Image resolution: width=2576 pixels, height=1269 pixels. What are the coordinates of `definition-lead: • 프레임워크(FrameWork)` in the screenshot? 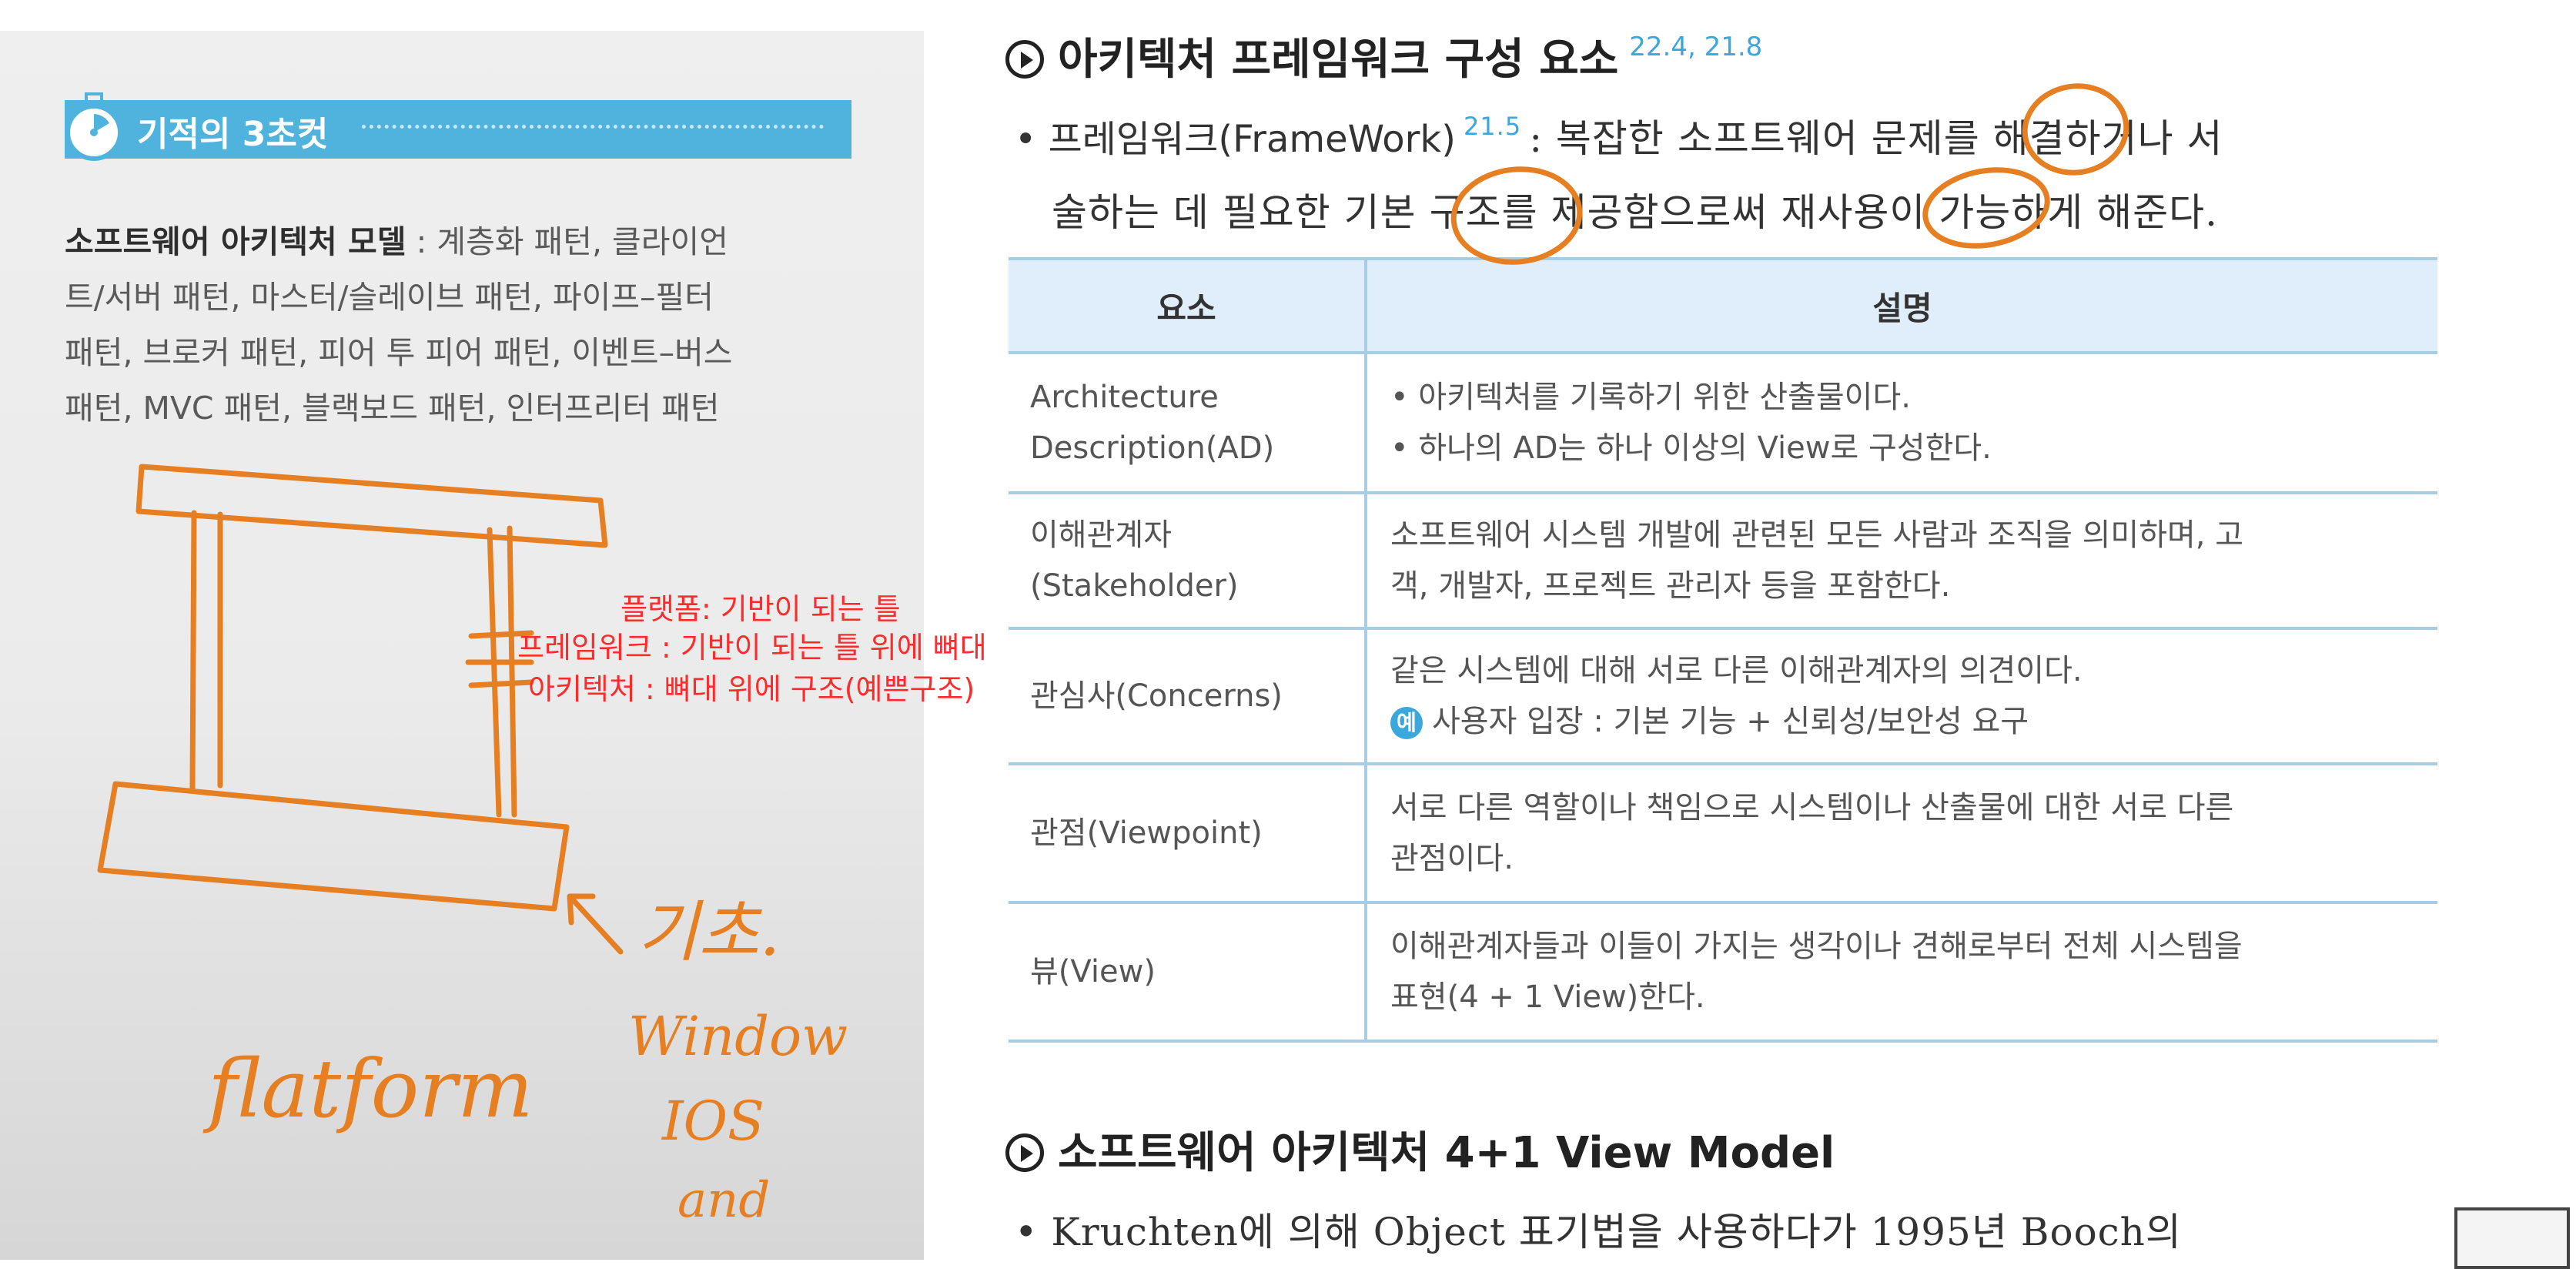 It's located at (1236, 139).